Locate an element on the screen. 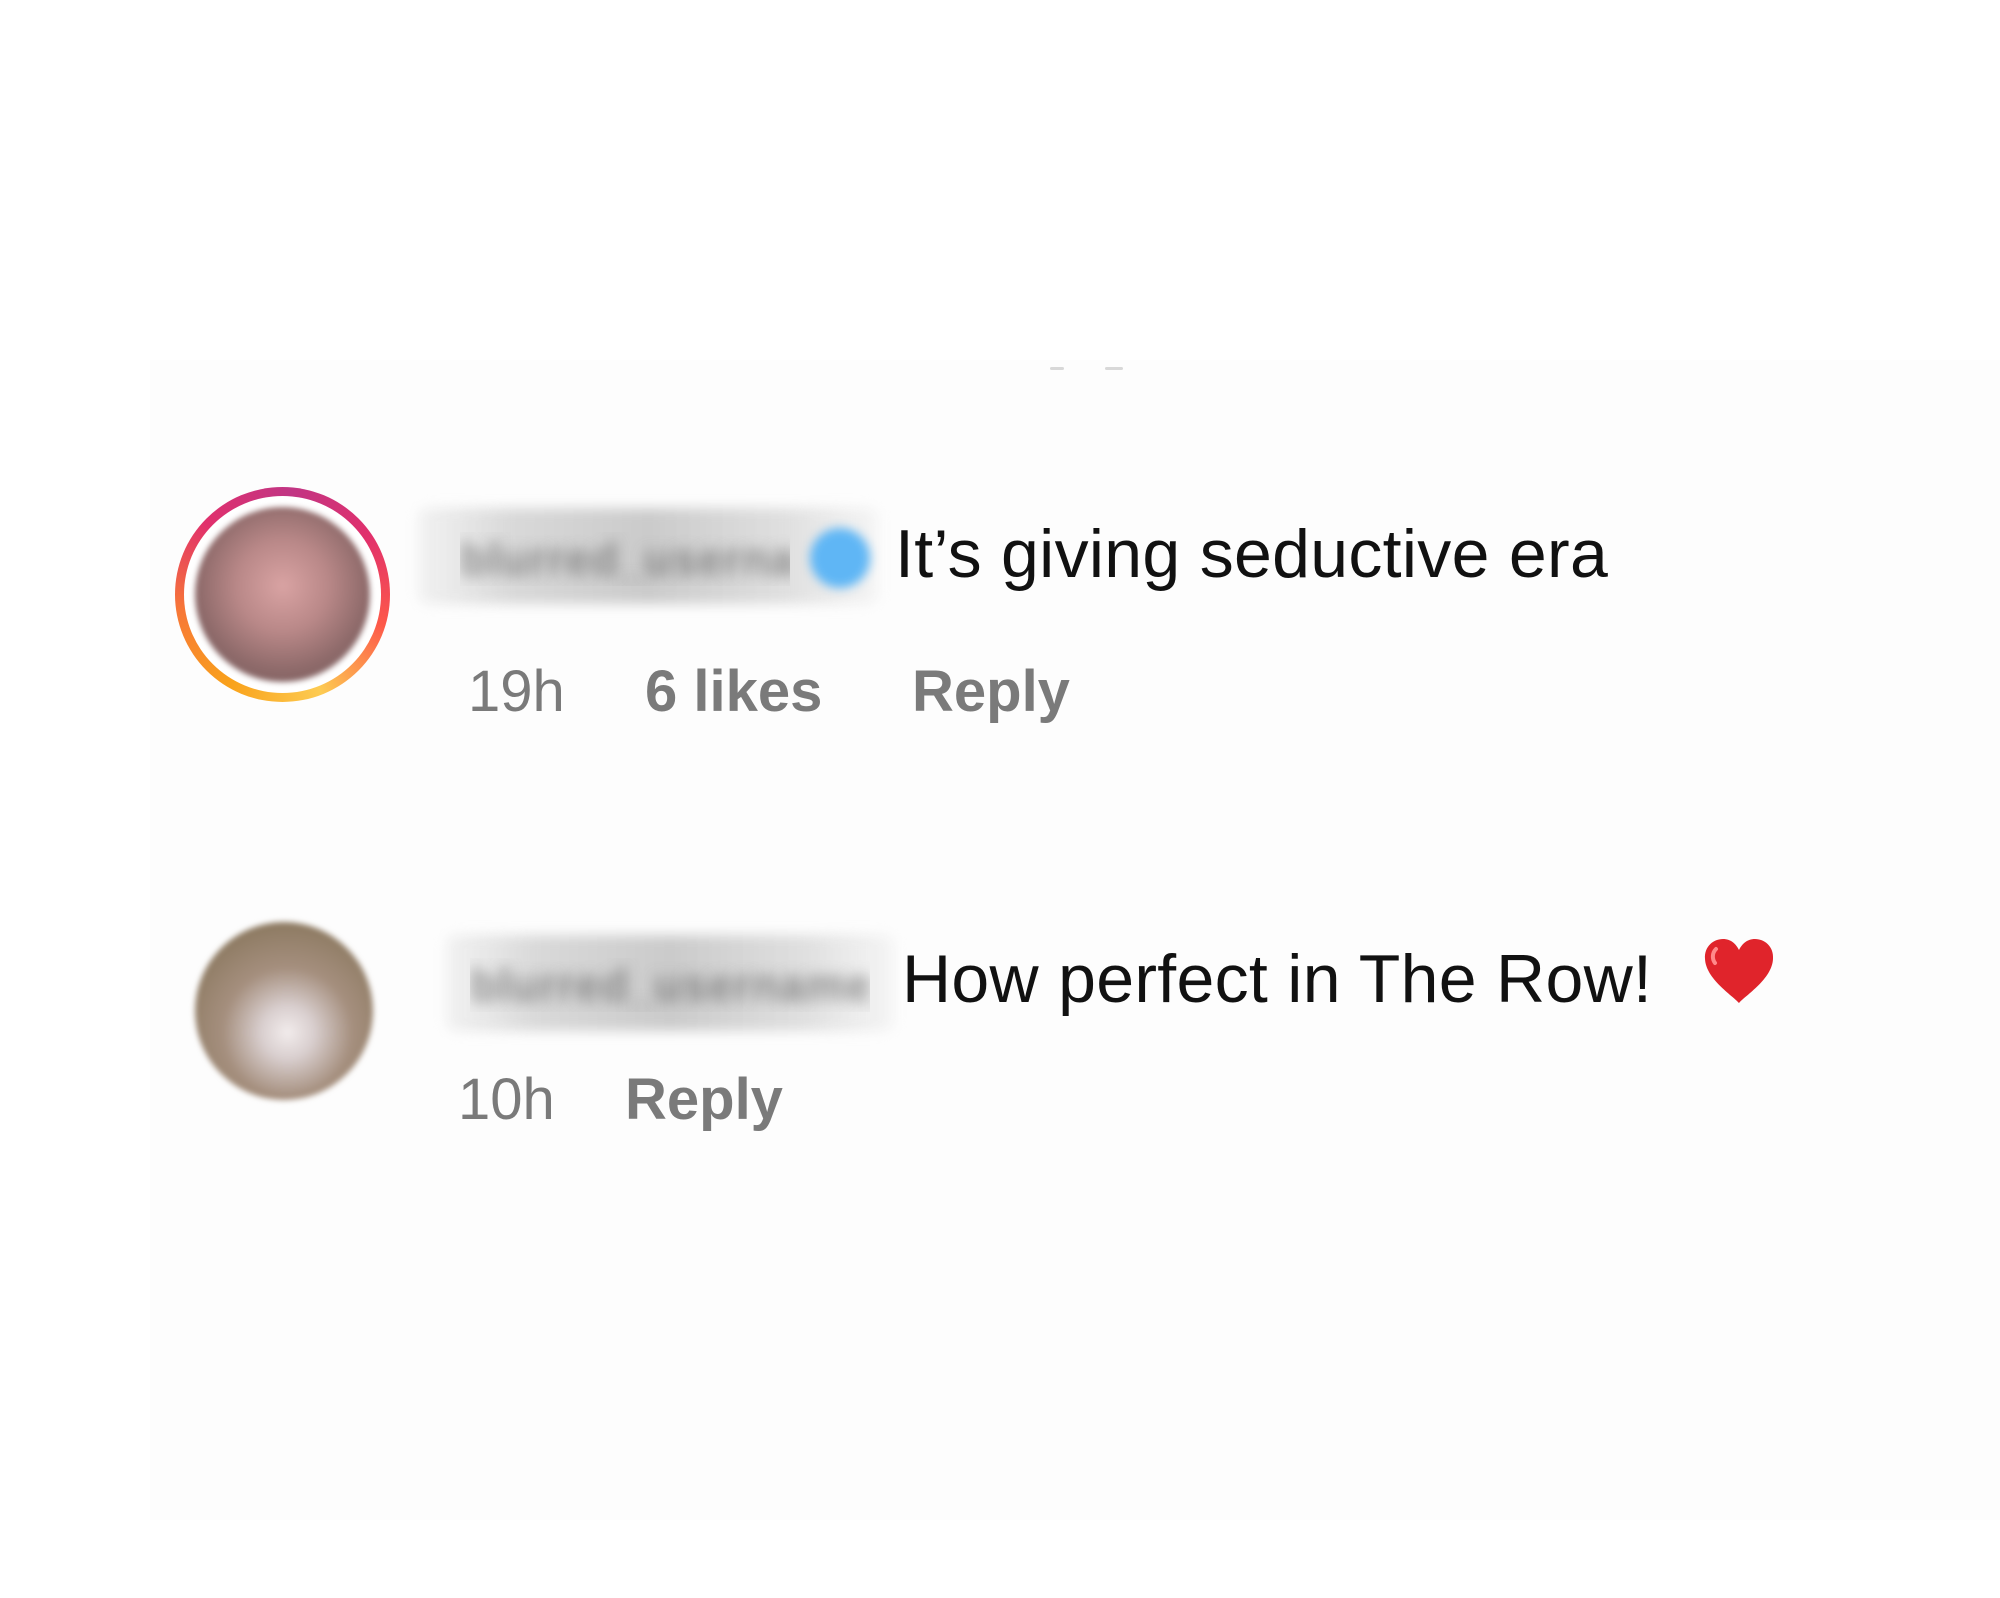  comment-text: It’s giving seductive era is located at coordinates (1252, 554).